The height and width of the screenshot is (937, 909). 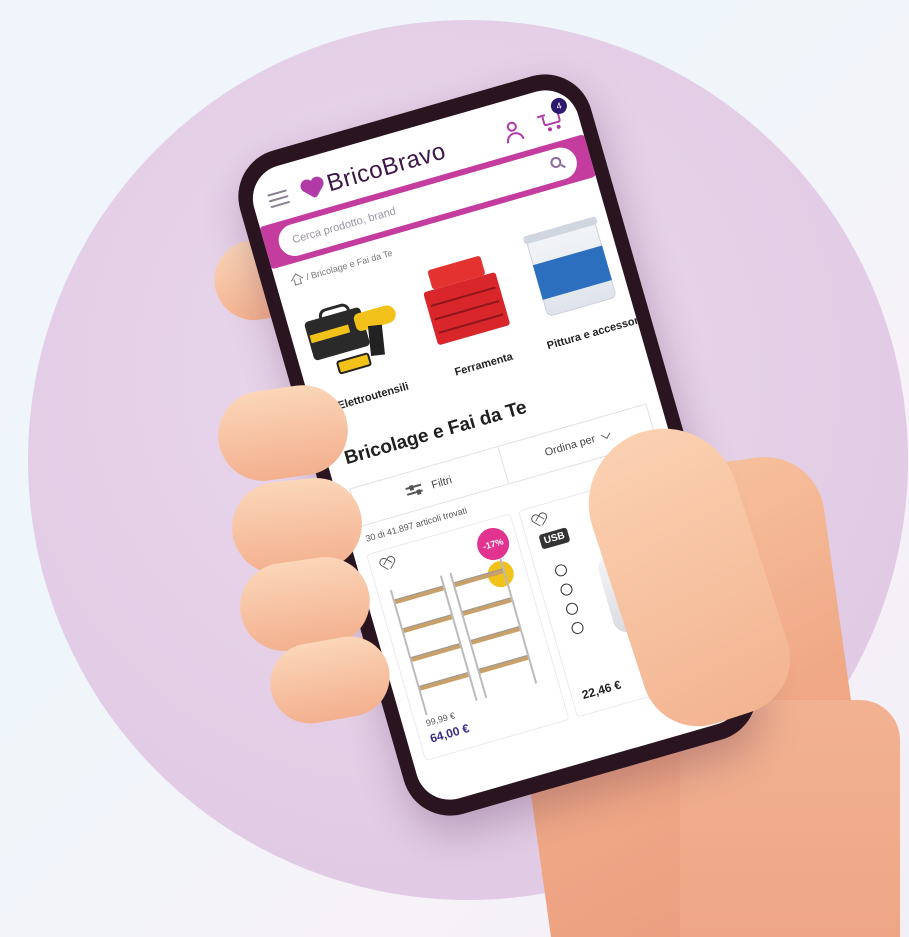 What do you see at coordinates (605, 434) in the screenshot?
I see `chevron-down-icon` at bounding box center [605, 434].